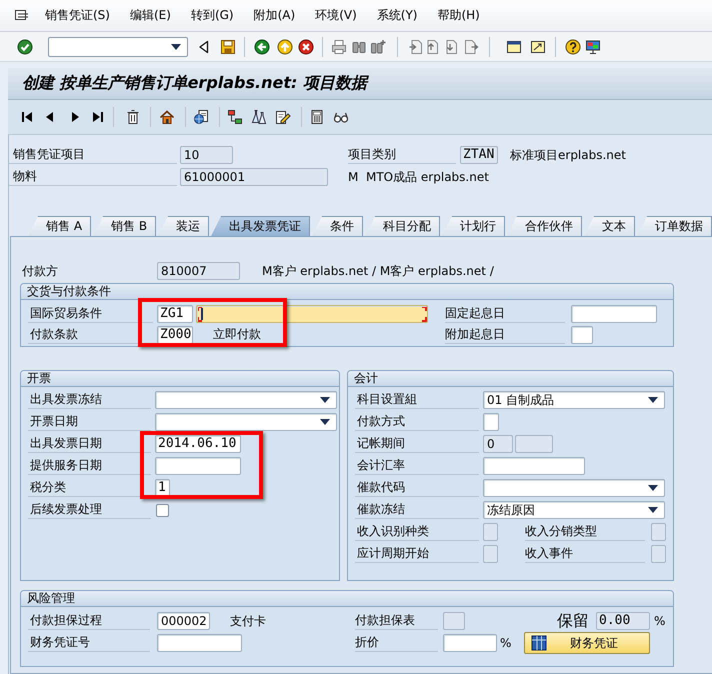  Describe the element at coordinates (317, 117) in the screenshot. I see `calculator-icon` at that location.